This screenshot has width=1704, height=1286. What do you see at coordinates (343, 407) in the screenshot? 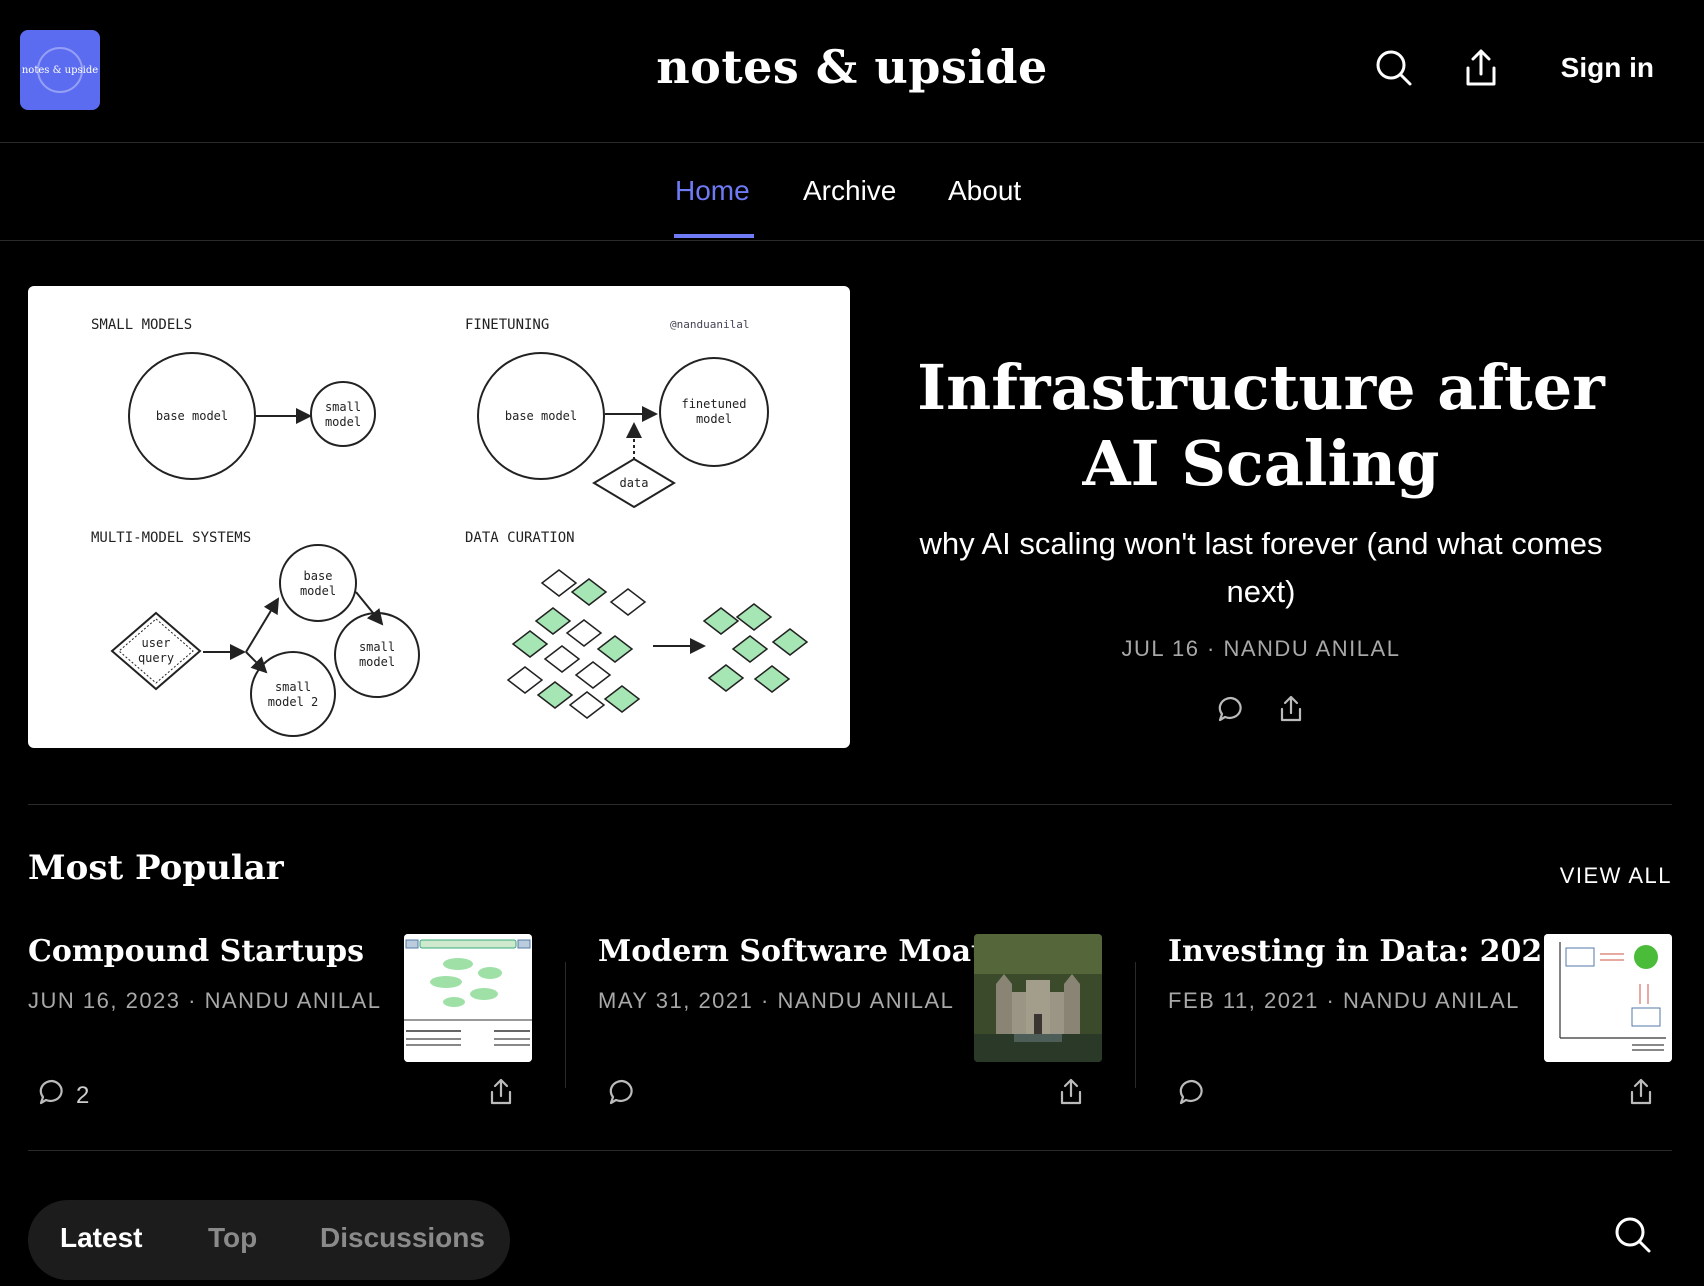
I see `node-small-1: small` at bounding box center [343, 407].